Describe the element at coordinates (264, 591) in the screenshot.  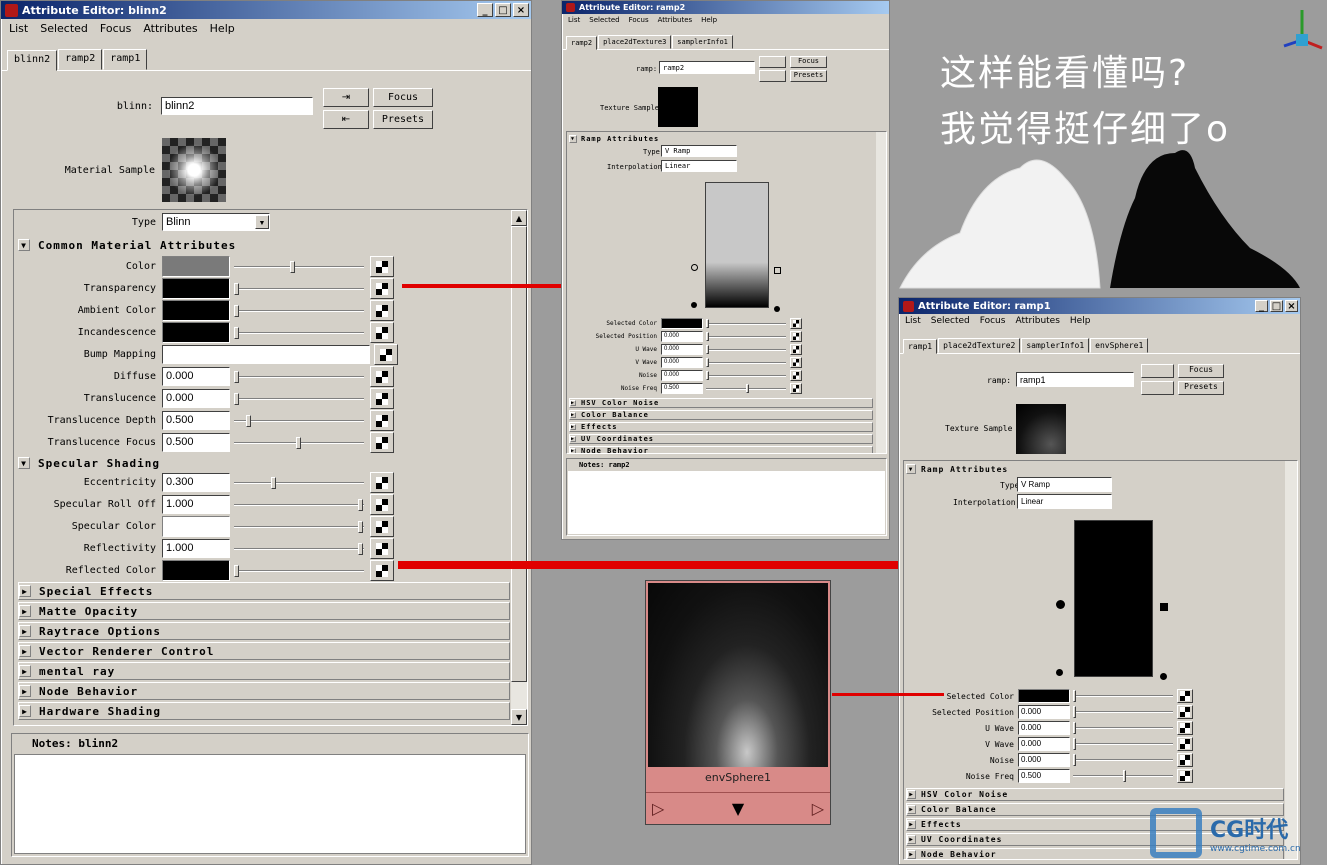
I see `collapsed-section-header: ▶ Special Effects` at that location.